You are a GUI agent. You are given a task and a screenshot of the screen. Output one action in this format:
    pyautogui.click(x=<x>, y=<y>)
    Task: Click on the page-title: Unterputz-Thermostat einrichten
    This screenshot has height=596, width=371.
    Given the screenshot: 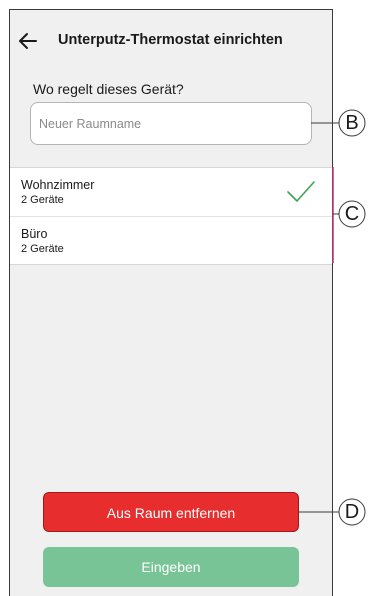 What is the action you would take?
    pyautogui.click(x=170, y=40)
    